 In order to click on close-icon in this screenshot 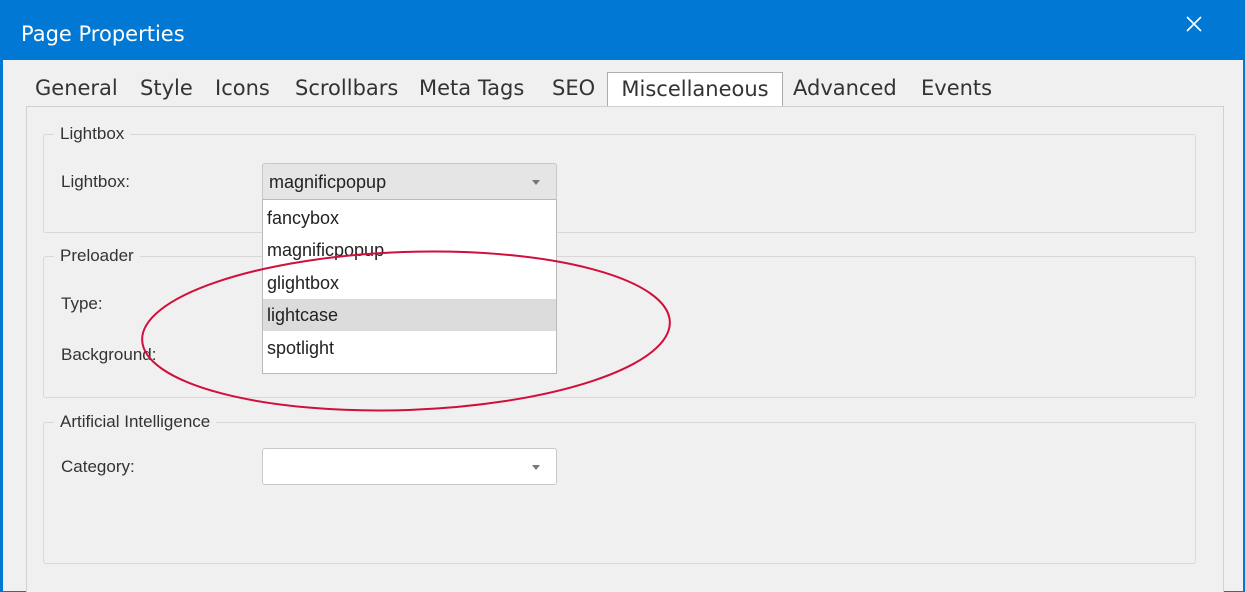, I will do `click(1194, 24)`.